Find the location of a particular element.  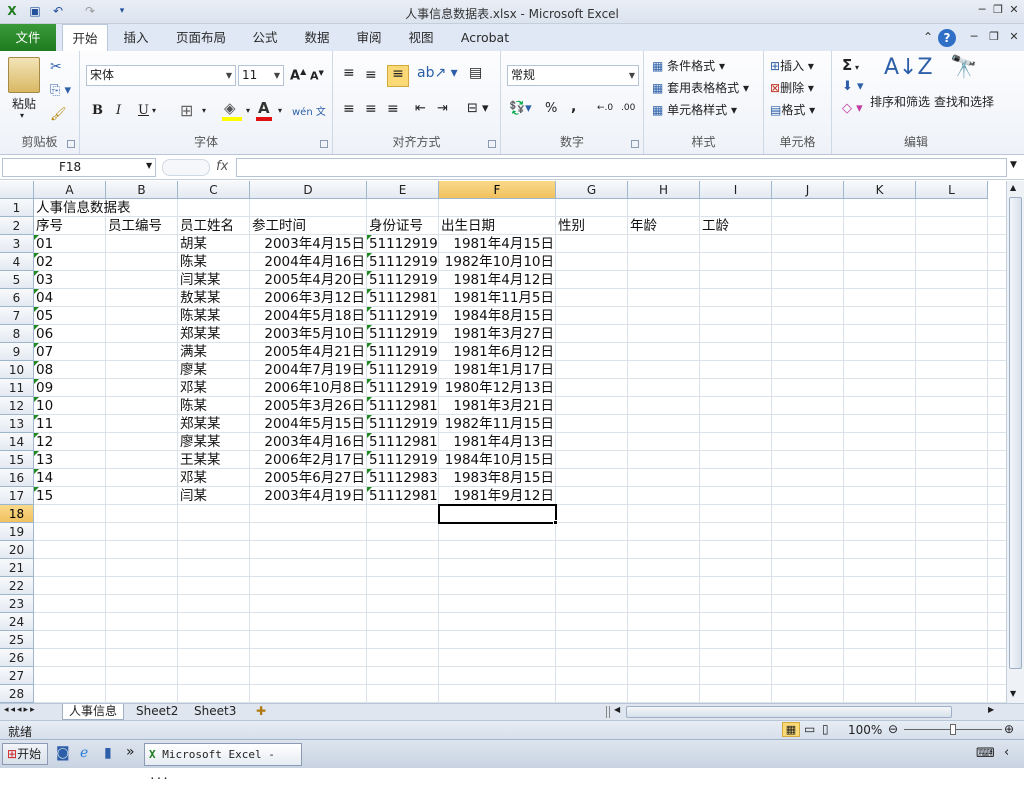

cell-C15: 王某某 is located at coordinates (214, 460).